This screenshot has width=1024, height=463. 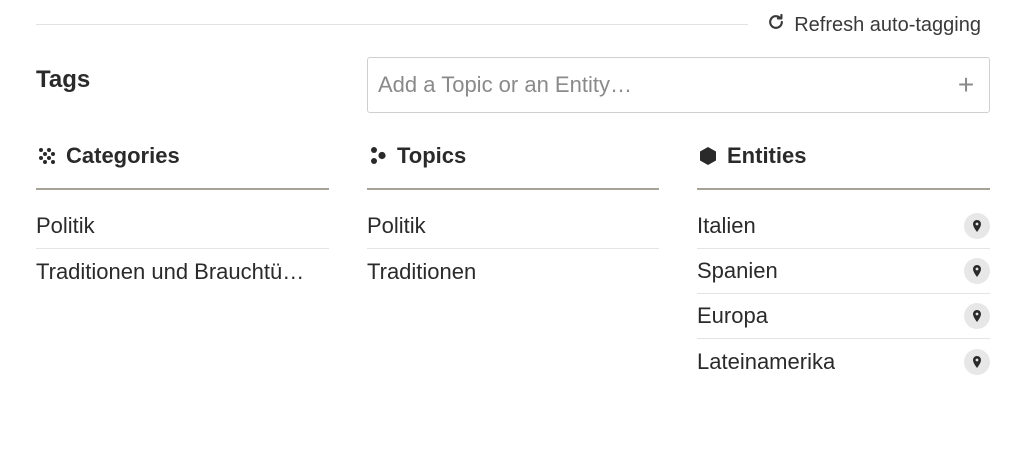 What do you see at coordinates (182, 165) in the screenshot?
I see `categories-header: Categories` at bounding box center [182, 165].